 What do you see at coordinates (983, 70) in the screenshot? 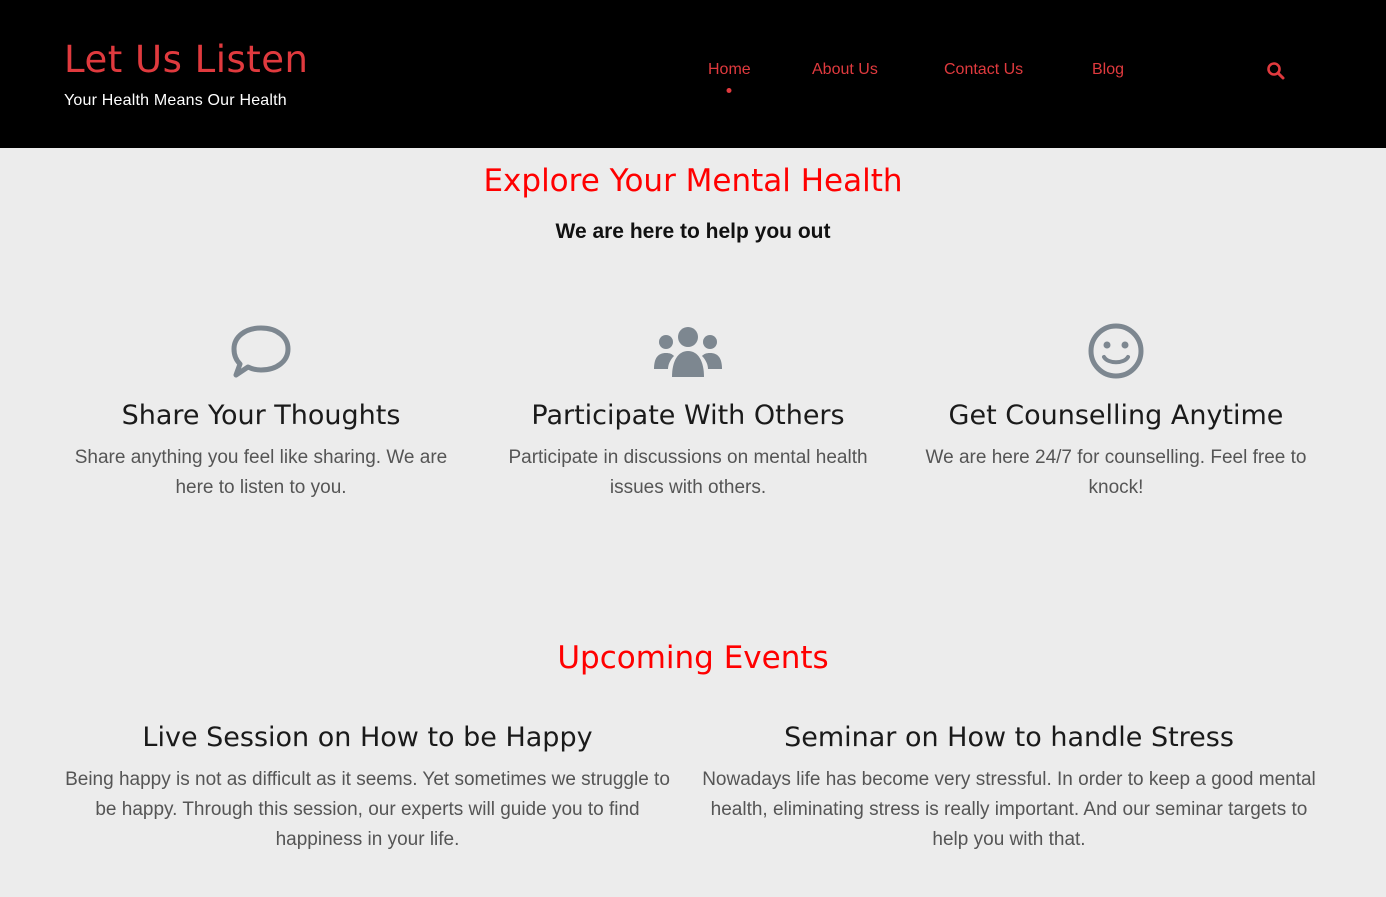
I see `nav-contact-us: Contact Us` at bounding box center [983, 70].